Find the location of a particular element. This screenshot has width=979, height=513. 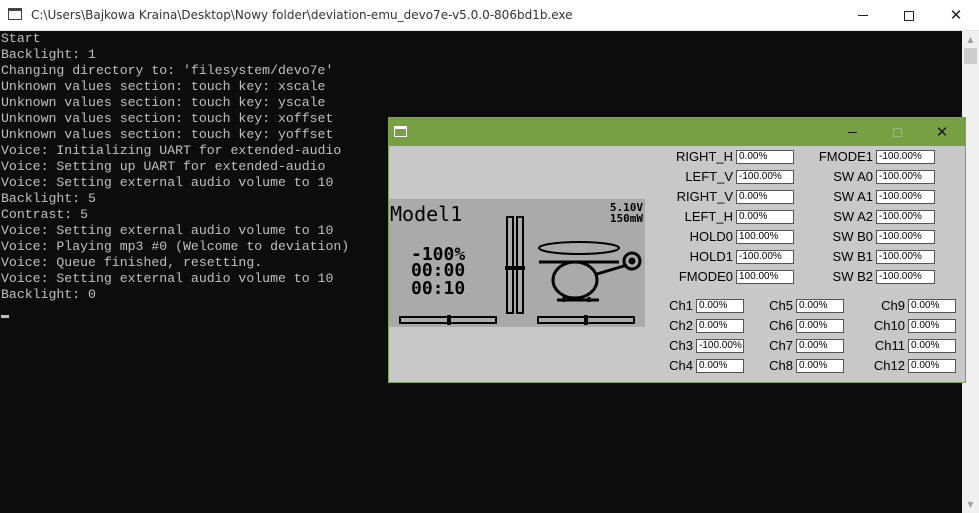

input-label: HOLD1 is located at coordinates (711, 256).